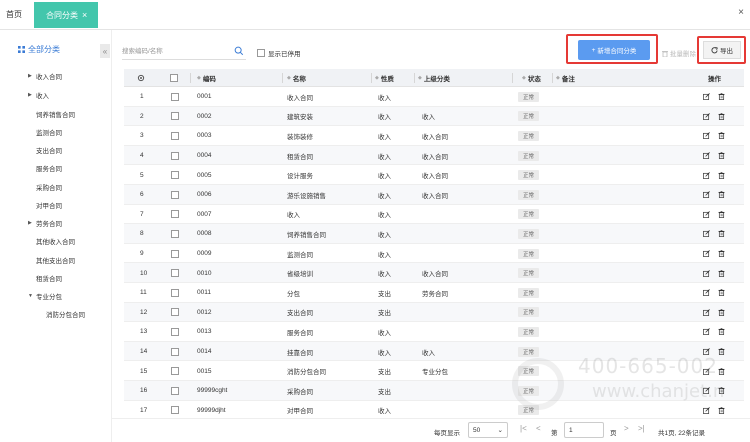 The height and width of the screenshot is (442, 750). I want to click on column-code: ◆ 编码, so click(206, 78).